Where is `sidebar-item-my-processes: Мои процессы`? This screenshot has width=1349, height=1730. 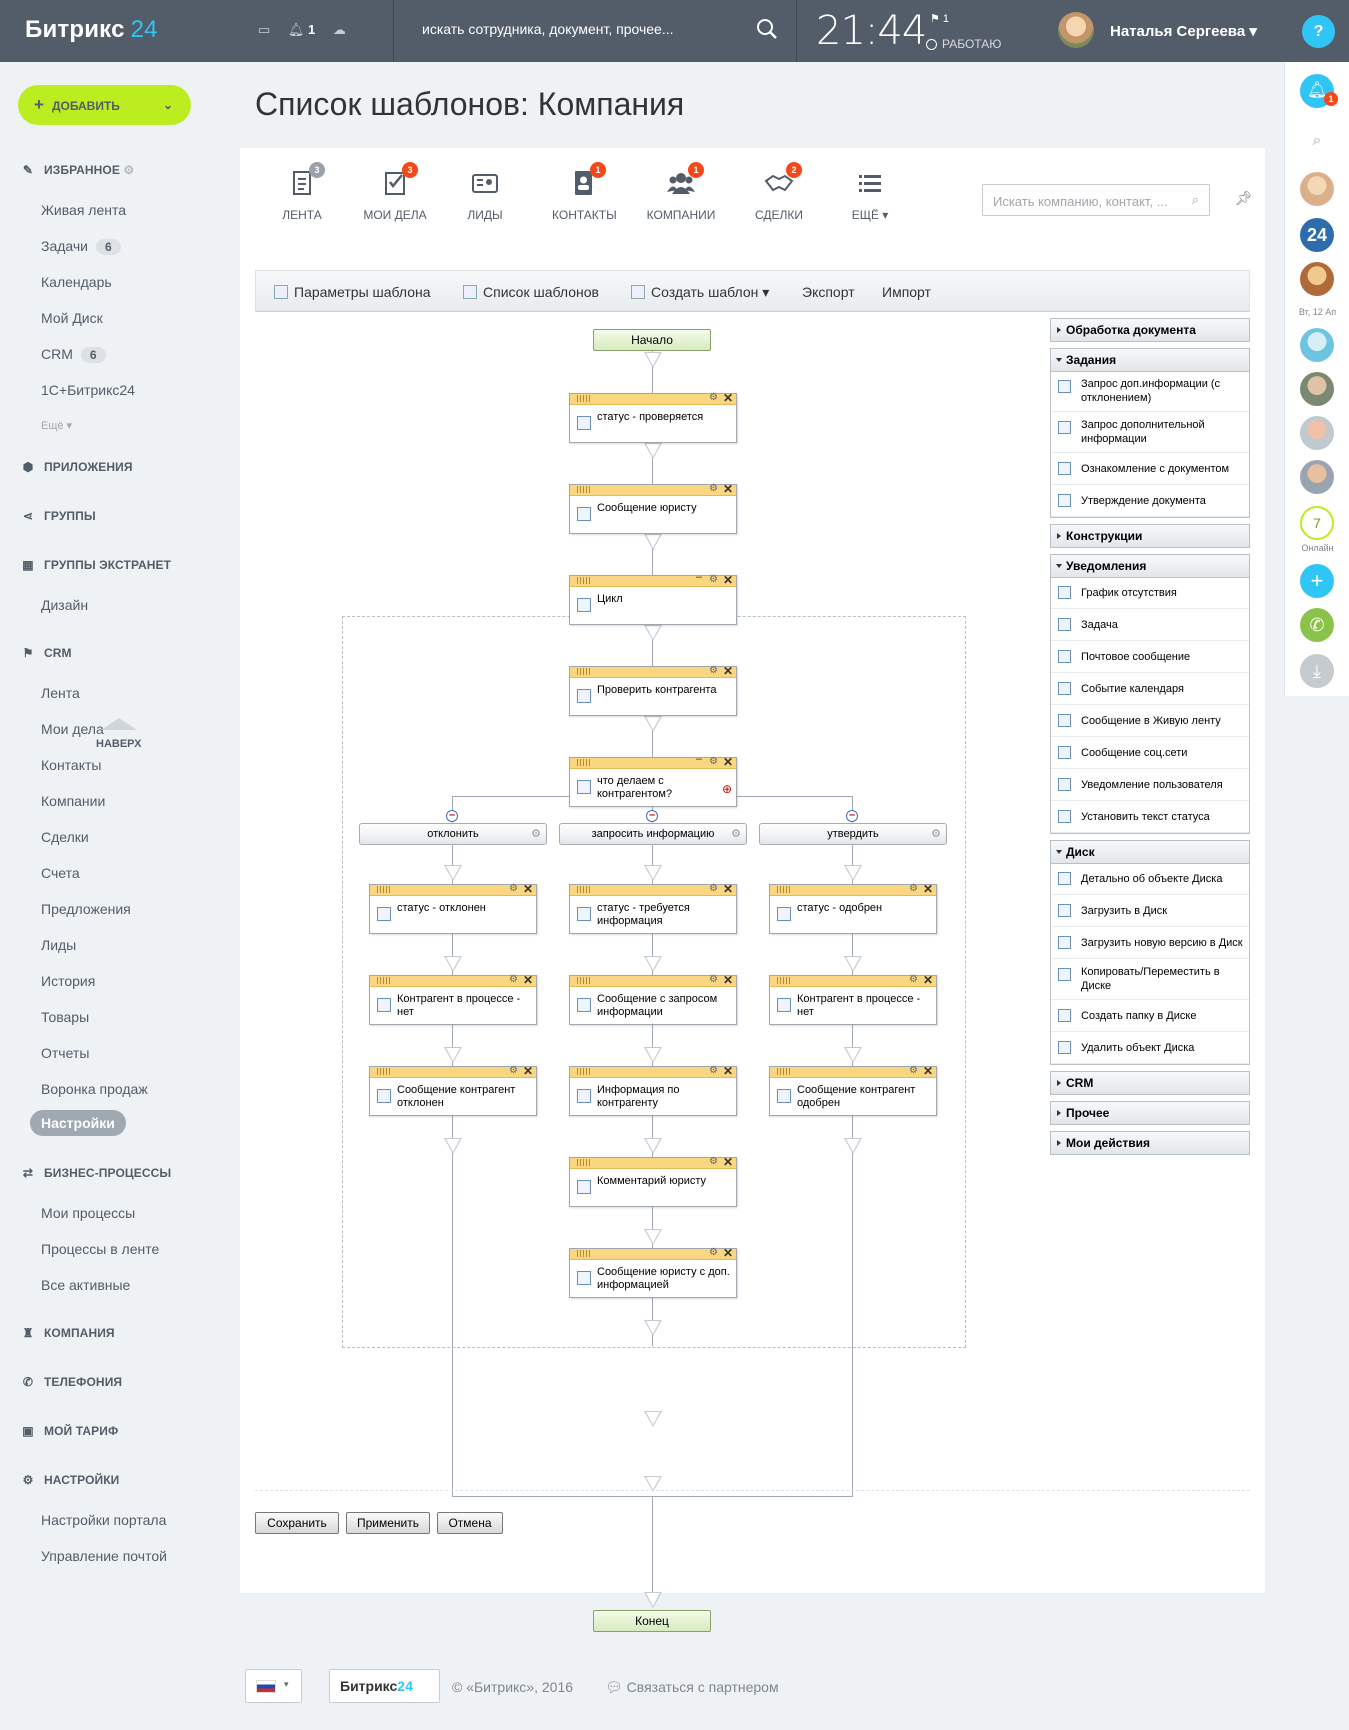 sidebar-item-my-processes: Мои процессы is located at coordinates (88, 1213).